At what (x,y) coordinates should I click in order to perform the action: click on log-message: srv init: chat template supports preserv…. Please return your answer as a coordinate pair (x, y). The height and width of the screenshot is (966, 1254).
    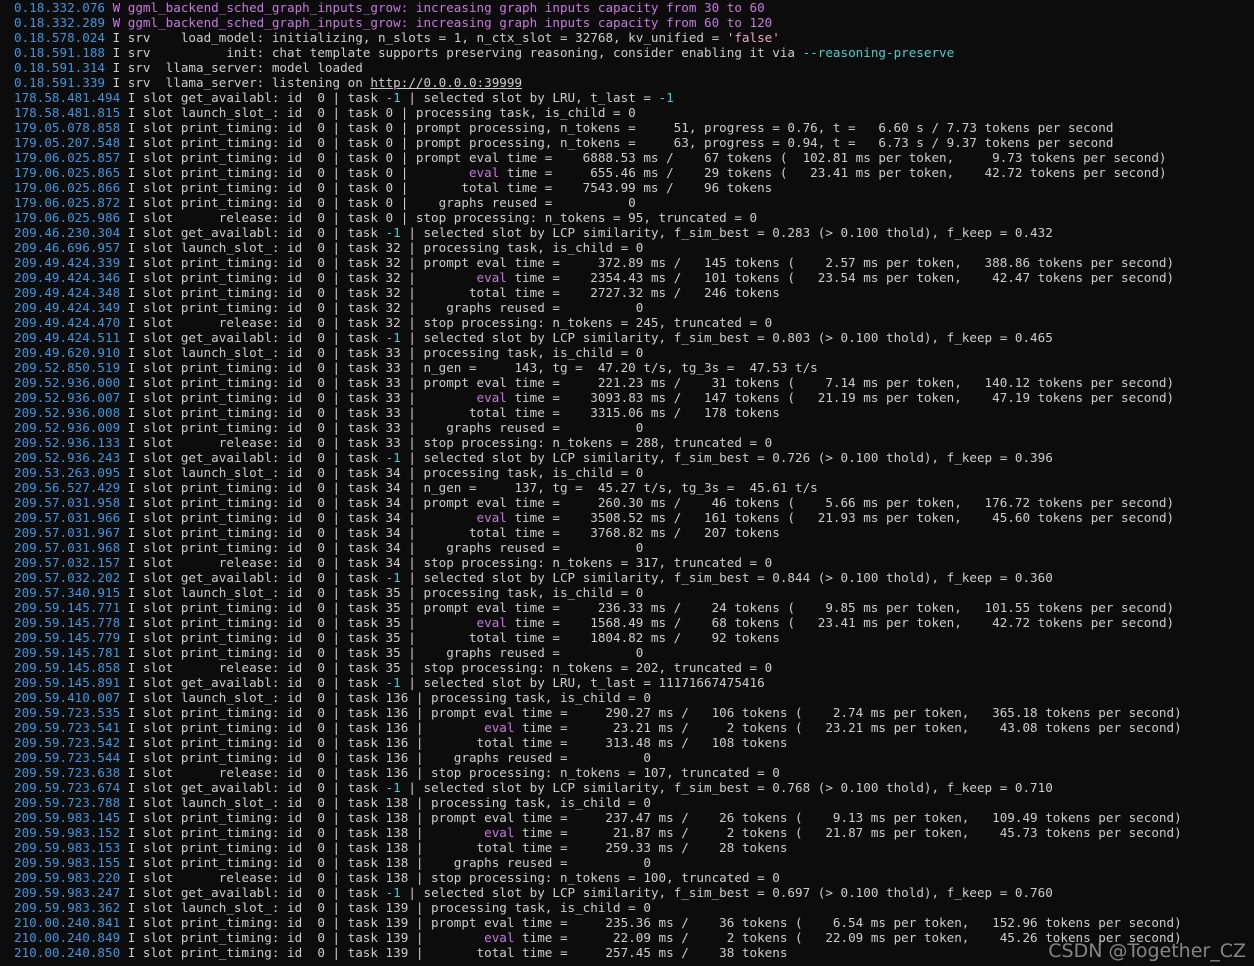
    Looking at the image, I should click on (461, 52).